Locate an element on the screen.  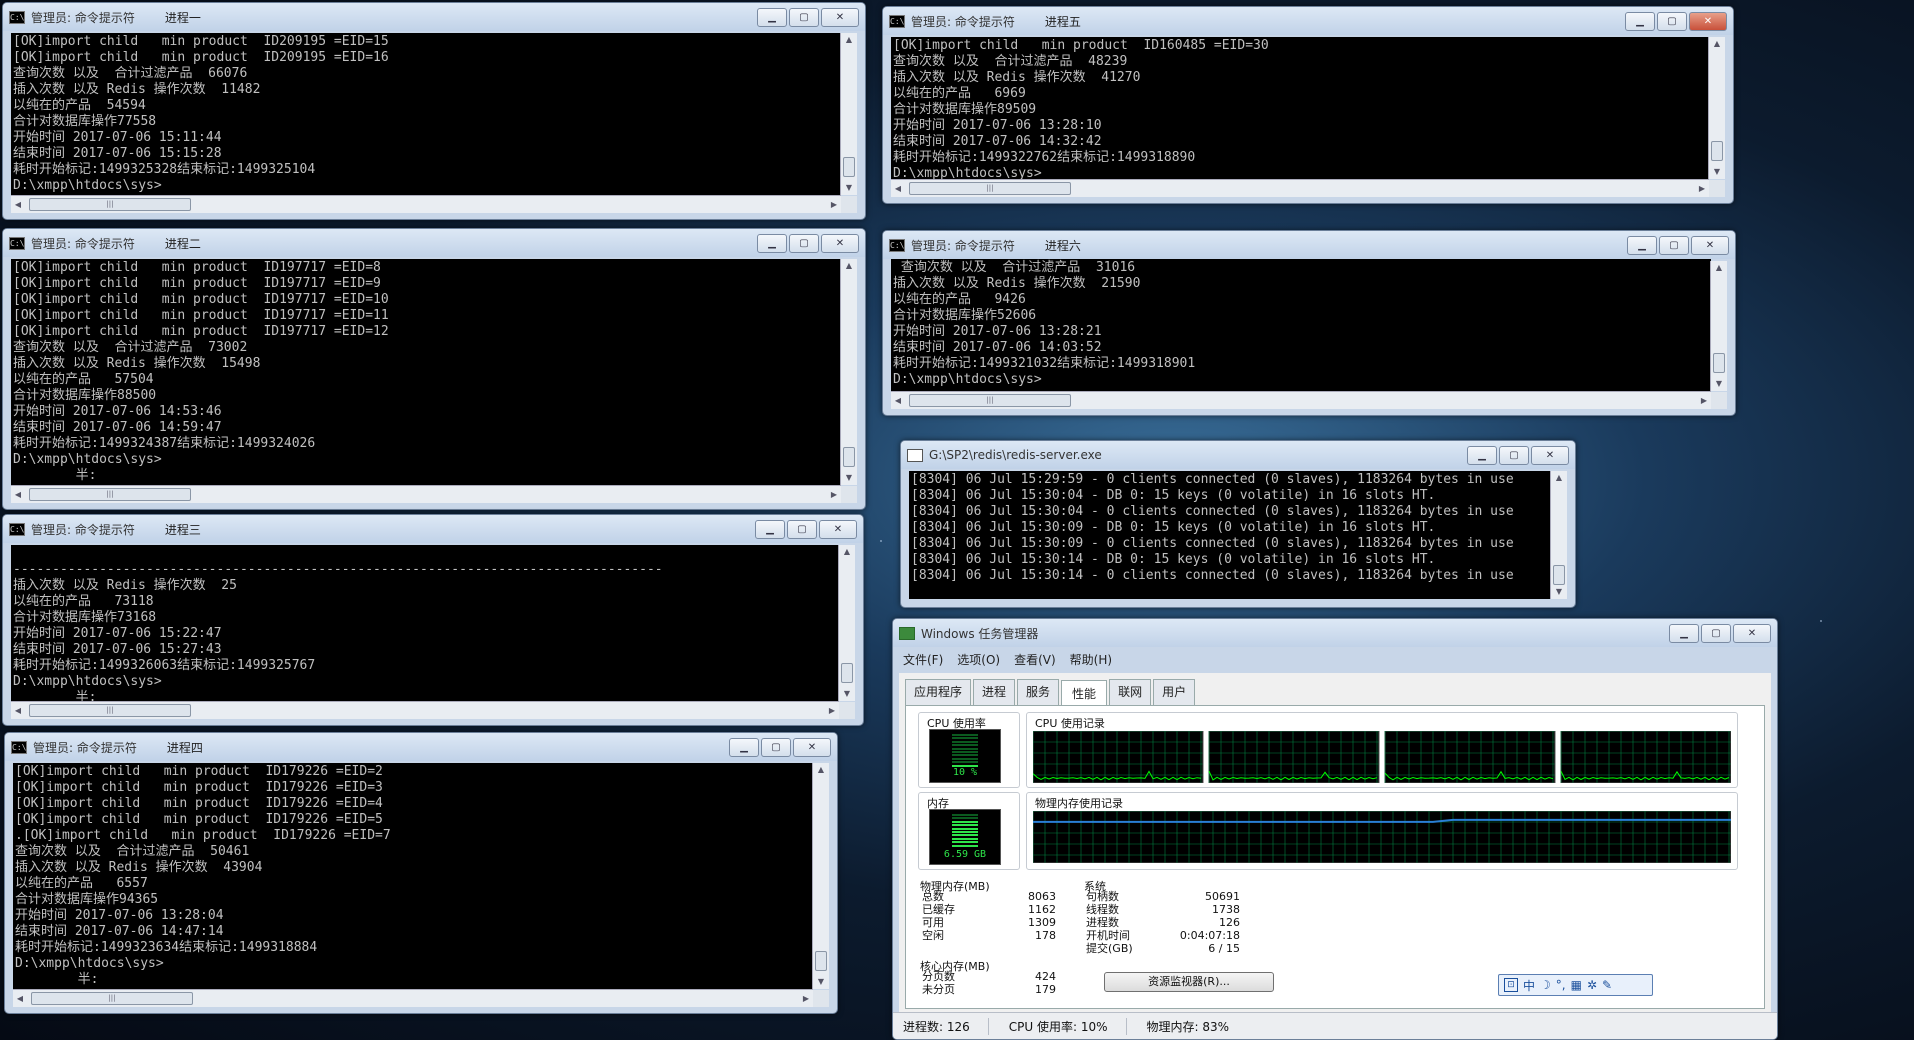
ime-toolbar: ⊡ 中 ☽ °, ▦ ✲ ✎ is located at coordinates (1575, 985).